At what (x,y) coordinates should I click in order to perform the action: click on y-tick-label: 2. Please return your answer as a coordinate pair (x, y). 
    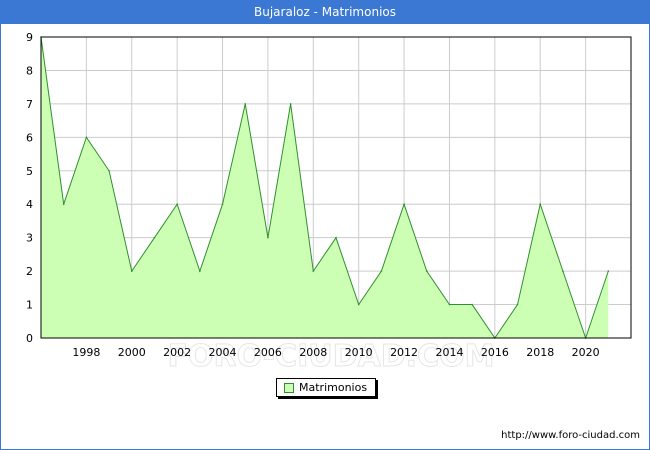
    Looking at the image, I should click on (29, 271).